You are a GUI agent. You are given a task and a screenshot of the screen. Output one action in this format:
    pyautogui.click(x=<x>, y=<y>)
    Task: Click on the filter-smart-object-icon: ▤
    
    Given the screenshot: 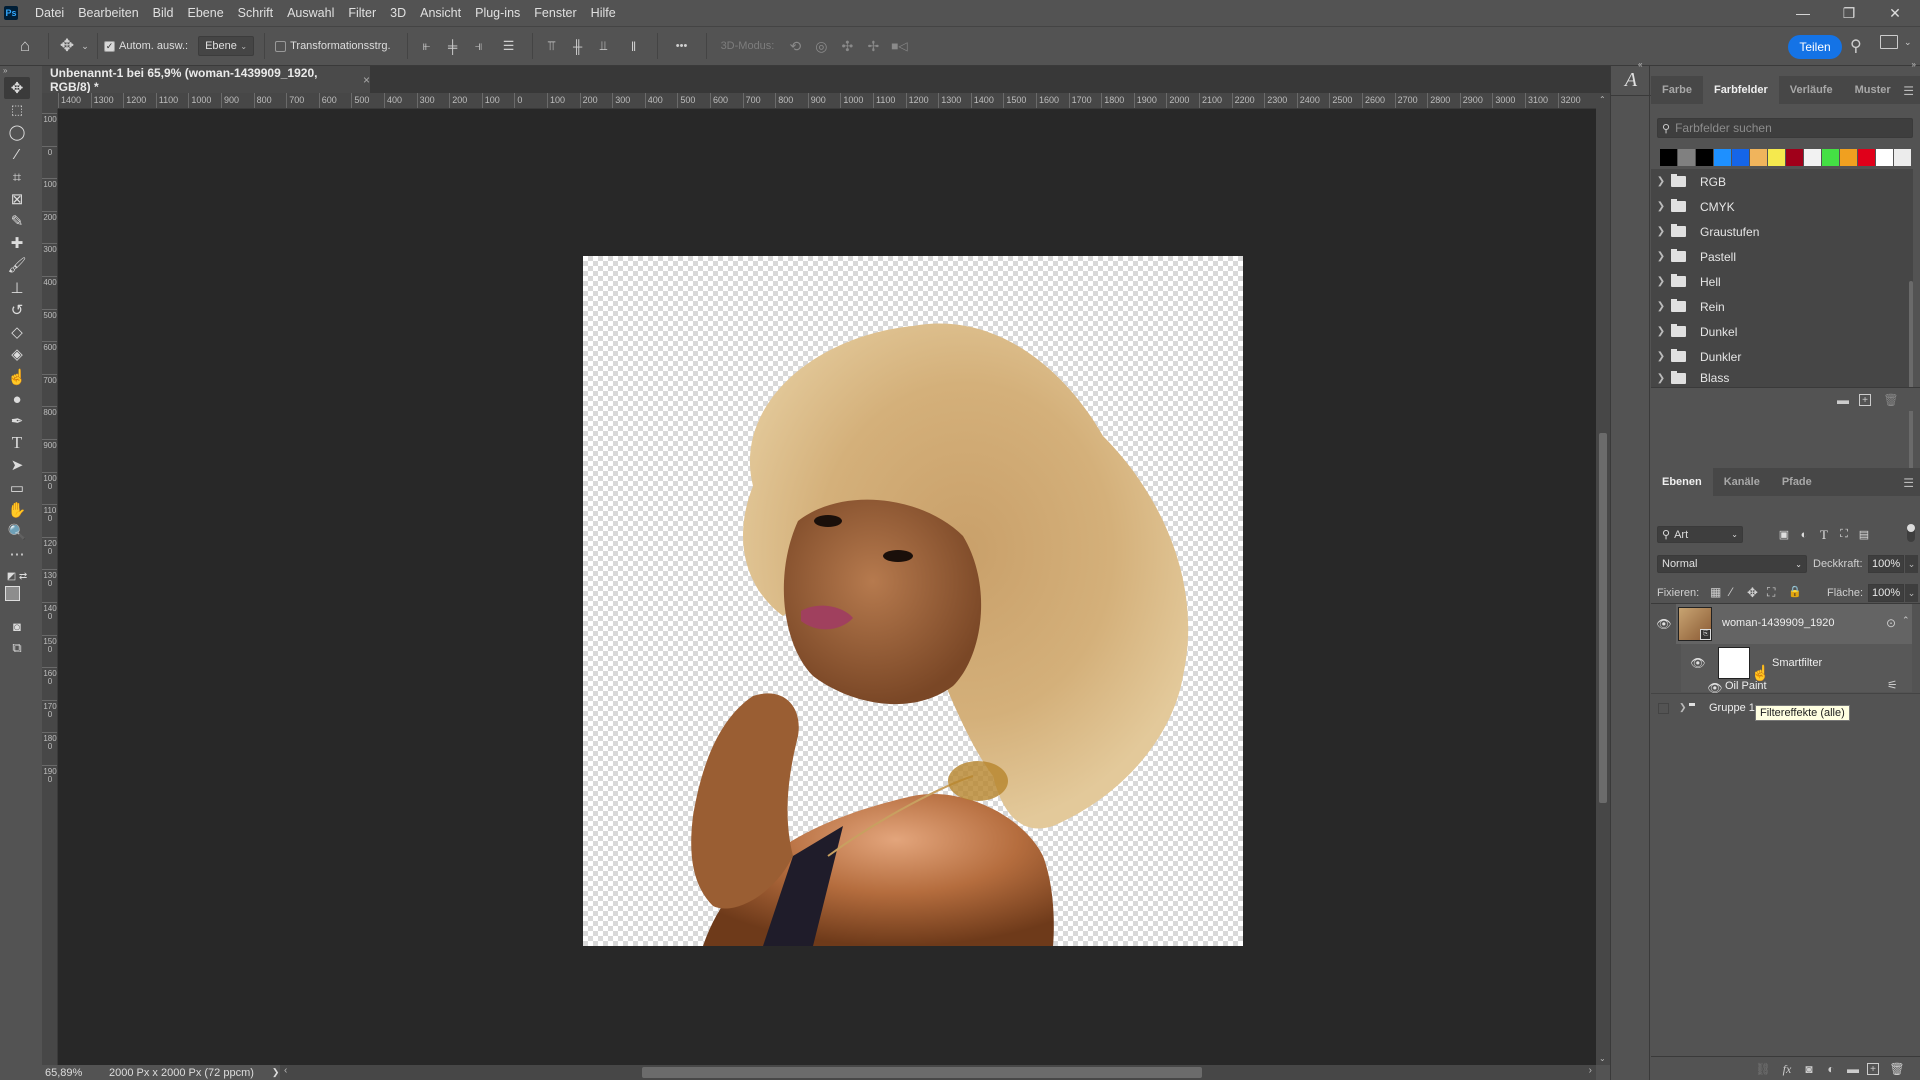 What is the action you would take?
    pyautogui.click(x=1864, y=534)
    